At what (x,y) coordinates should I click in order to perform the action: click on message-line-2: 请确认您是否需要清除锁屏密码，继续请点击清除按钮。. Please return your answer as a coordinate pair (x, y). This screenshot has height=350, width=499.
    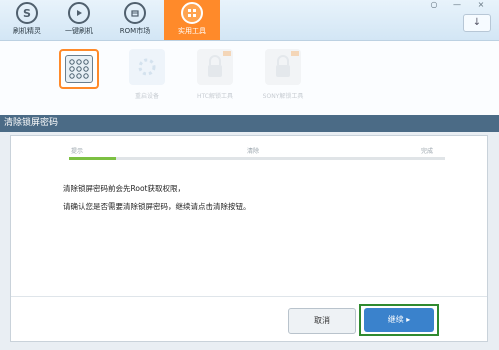
    Looking at the image, I should click on (157, 206).